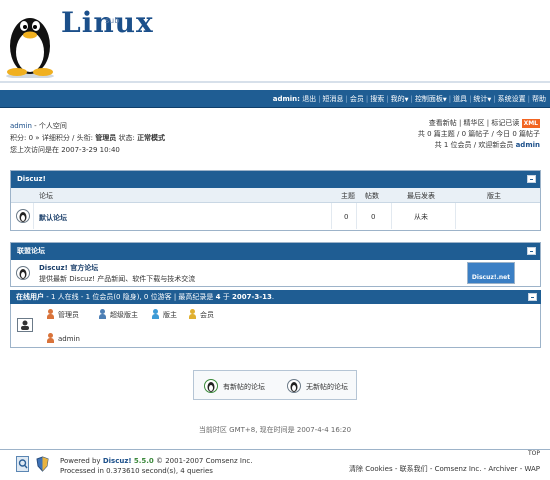  I want to click on online-label: 在线用户, so click(30, 297).